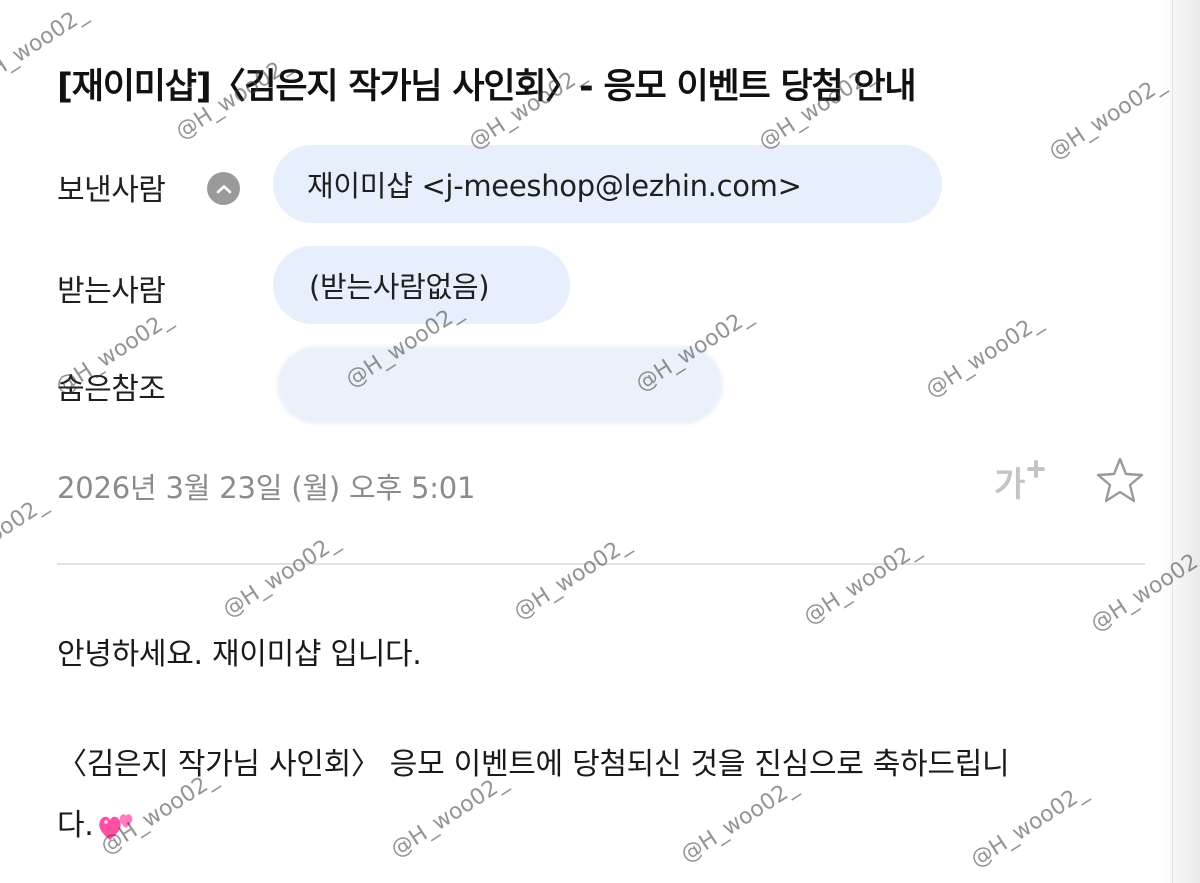 The image size is (1200, 883). Describe the element at coordinates (111, 291) in the screenshot. I see `to-label: 받는사람` at that location.